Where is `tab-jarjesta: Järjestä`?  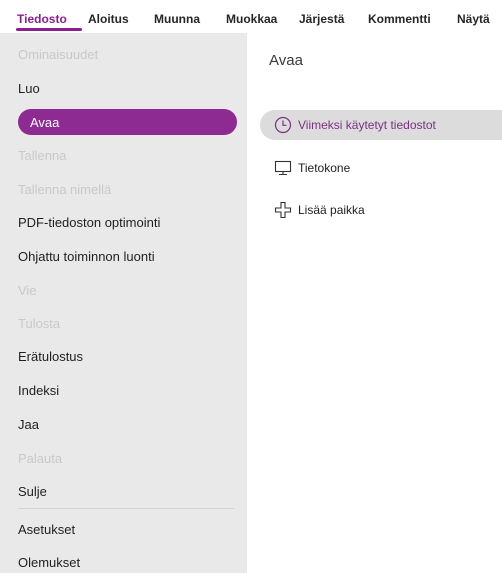
tab-jarjesta: Järjestä is located at coordinates (321, 19).